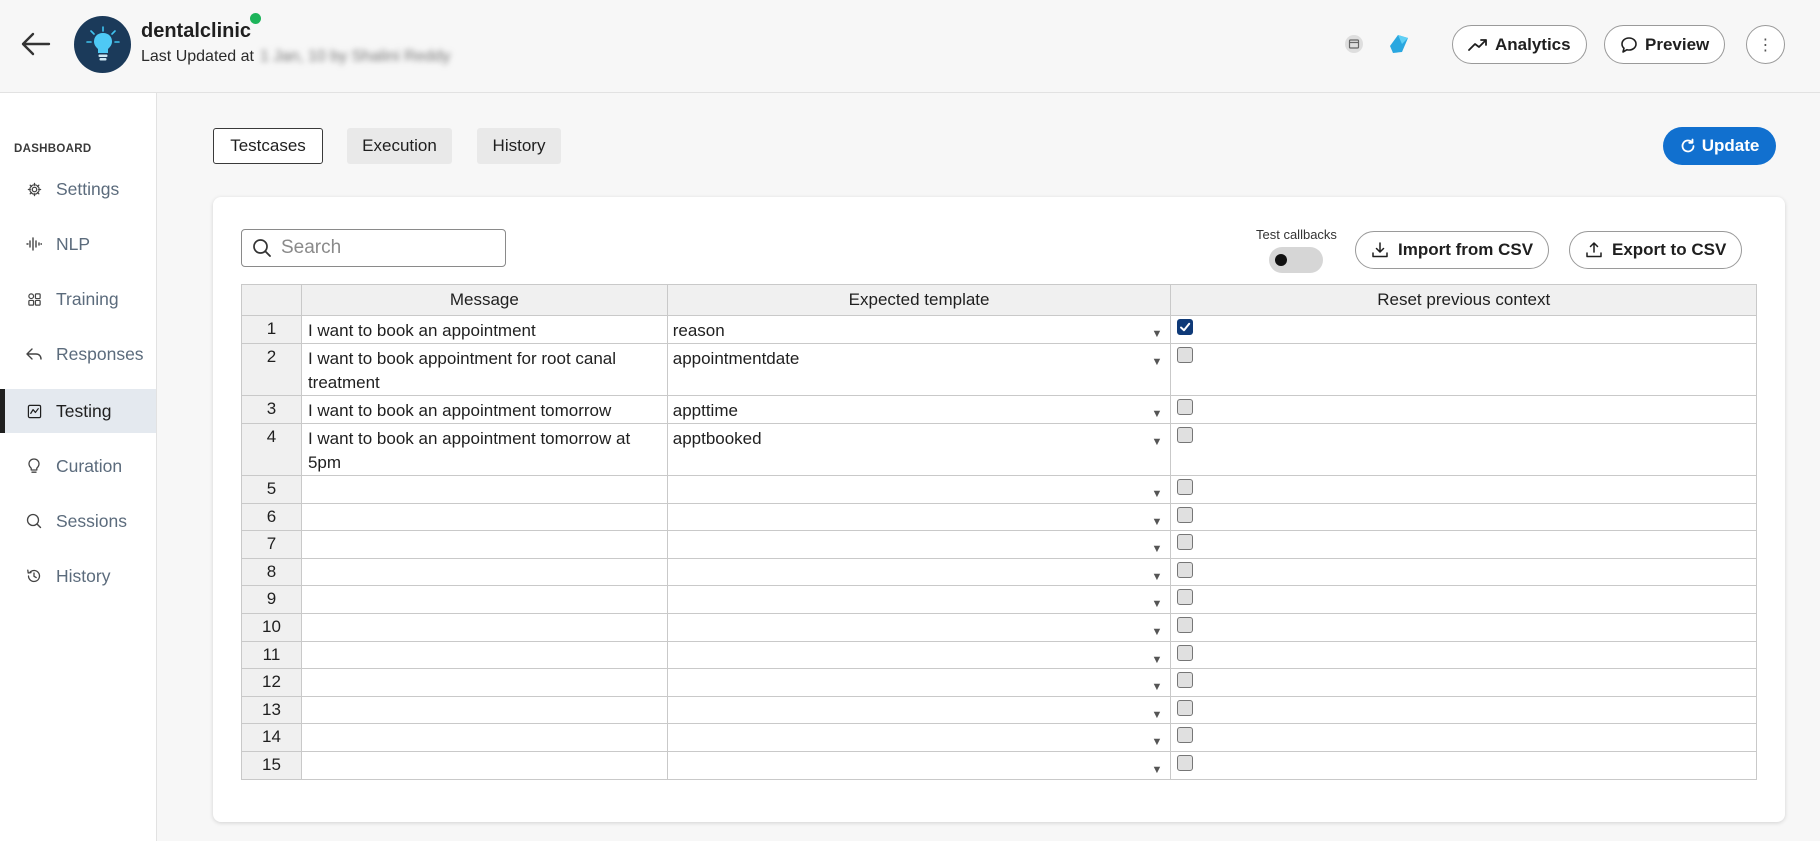 Image resolution: width=1820 pixels, height=841 pixels. Describe the element at coordinates (271, 489) in the screenshot. I see `row-number: 5` at that location.